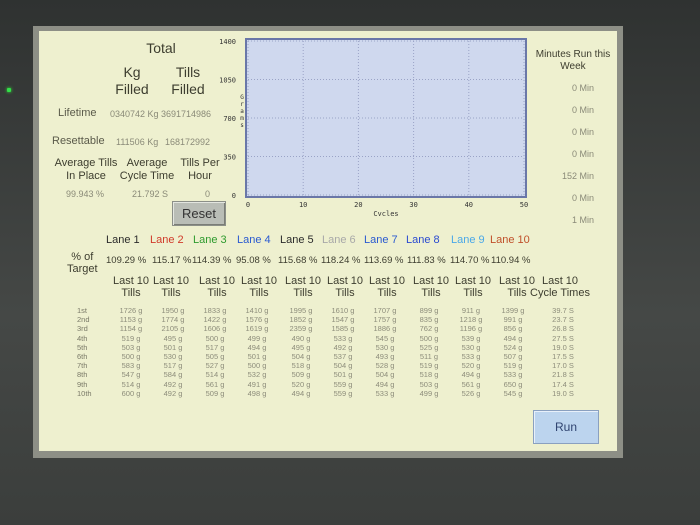  I want to click on lane-label: Lane 3, so click(210, 240).